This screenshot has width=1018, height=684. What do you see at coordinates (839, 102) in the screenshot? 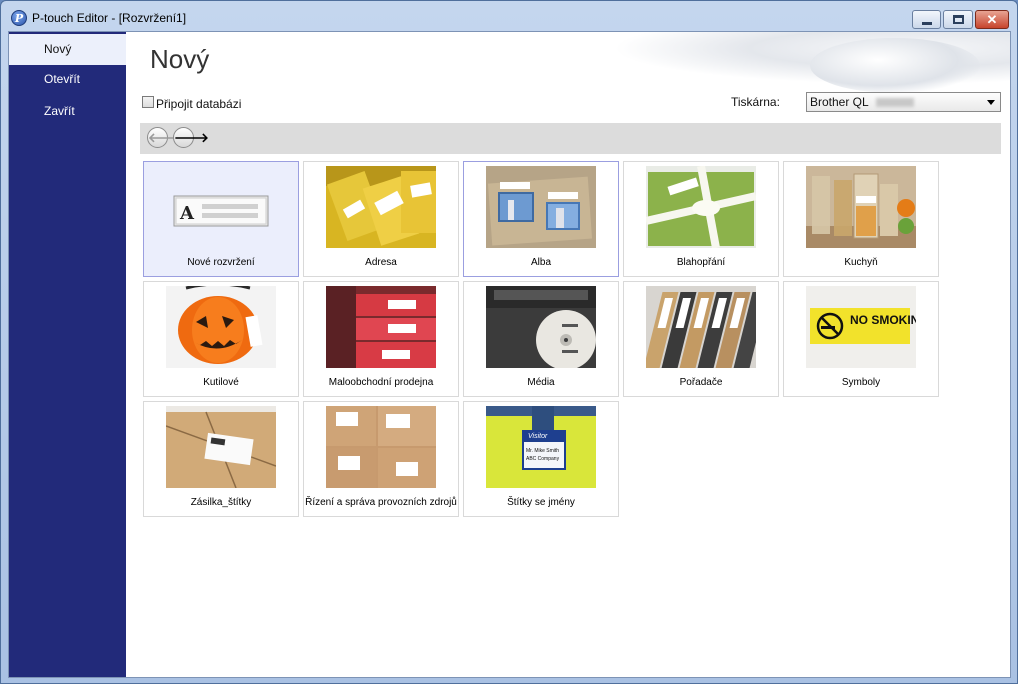
I see `printer-select-value: Brother QL` at bounding box center [839, 102].